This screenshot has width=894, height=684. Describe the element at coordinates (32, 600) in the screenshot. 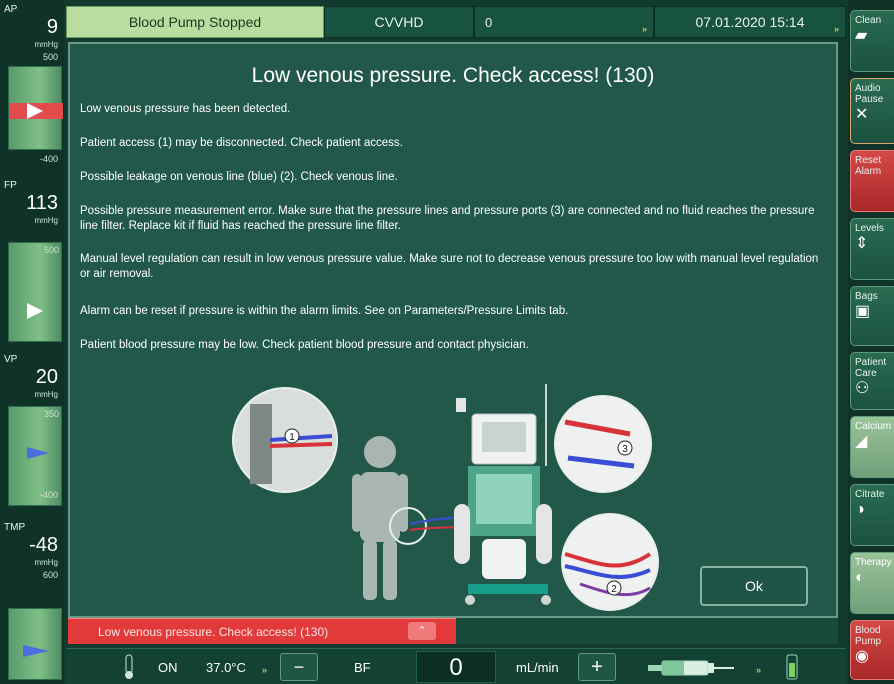

I see `gauge-tmp: TMP -48 mmHg 600` at that location.